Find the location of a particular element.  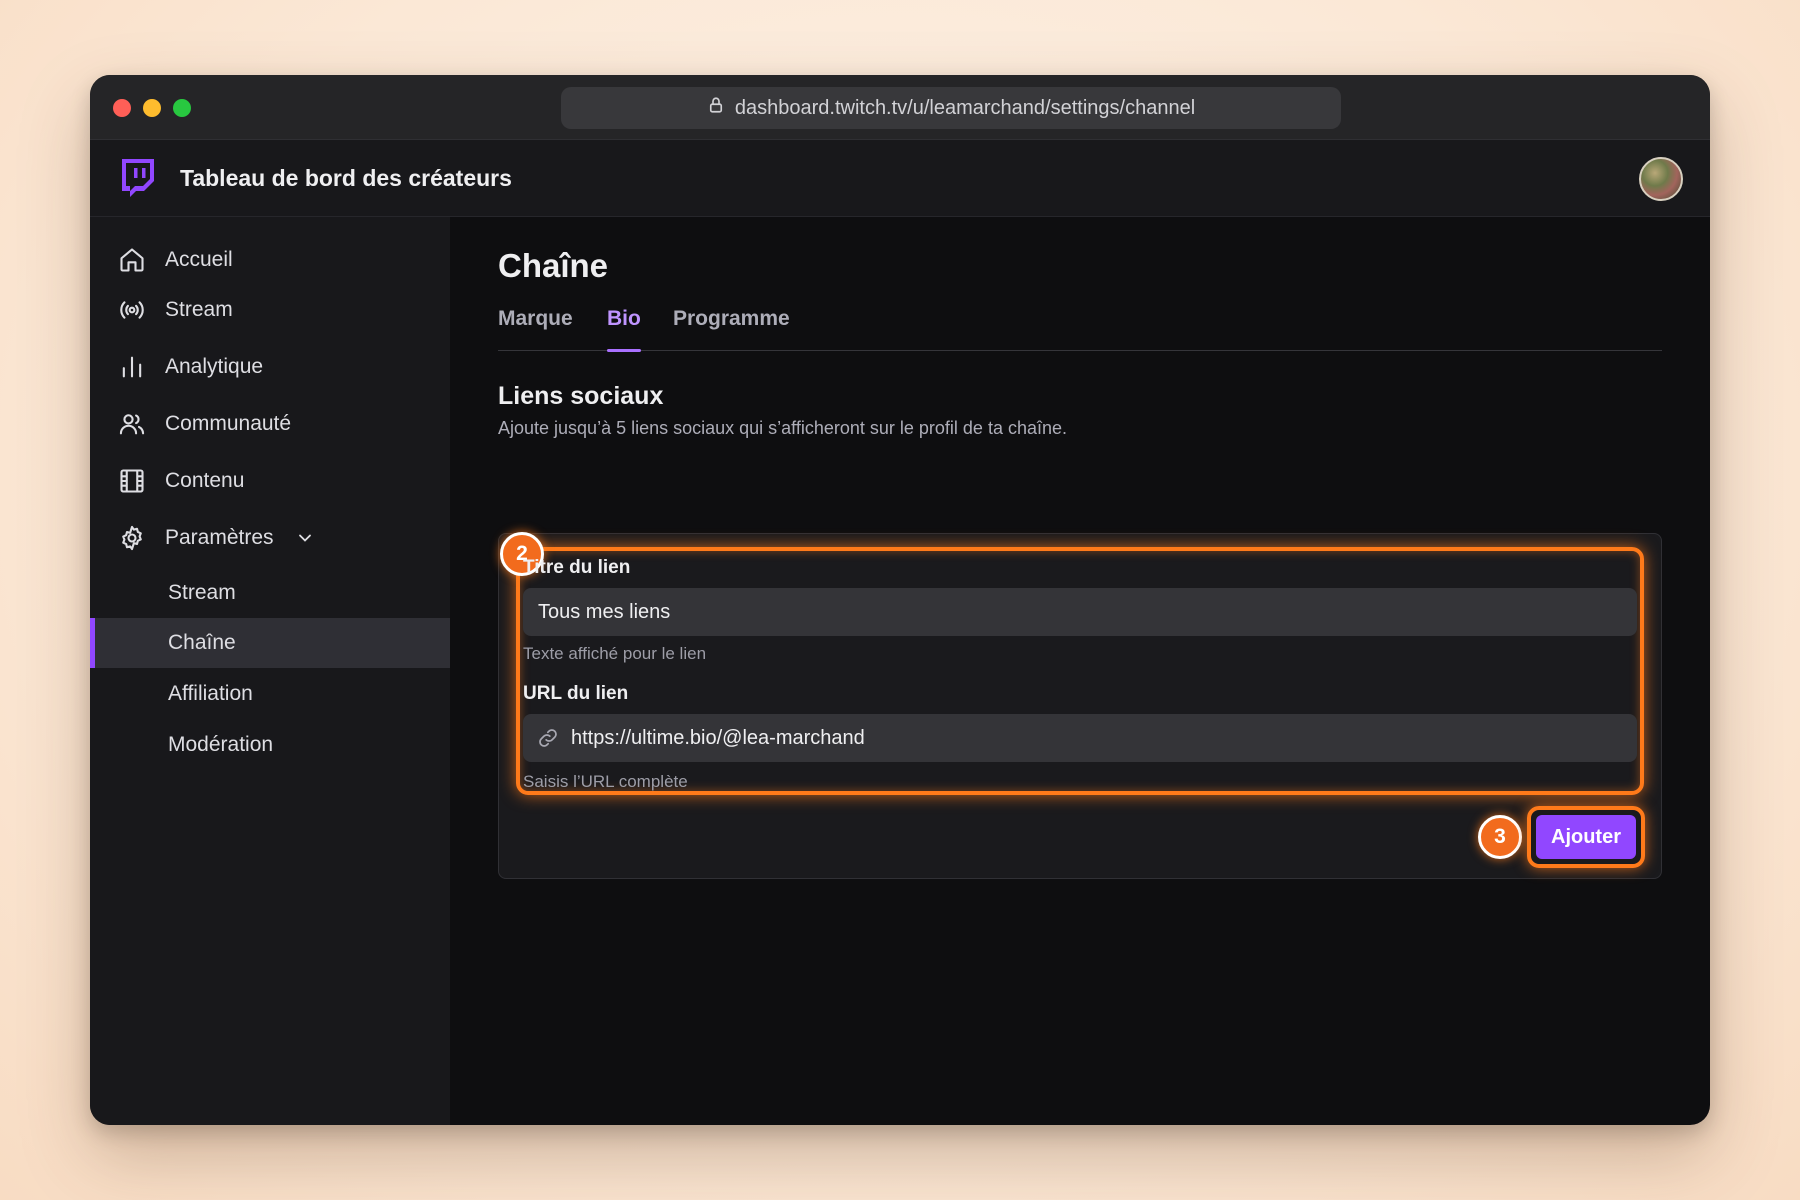

sidebar-item-stream: Stream is located at coordinates (270, 310).